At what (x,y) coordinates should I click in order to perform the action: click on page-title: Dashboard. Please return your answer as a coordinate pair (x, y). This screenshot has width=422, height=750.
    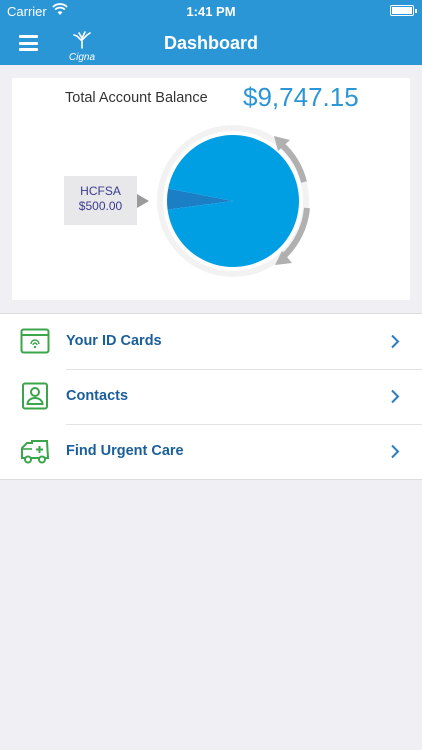
    Looking at the image, I should click on (211, 43).